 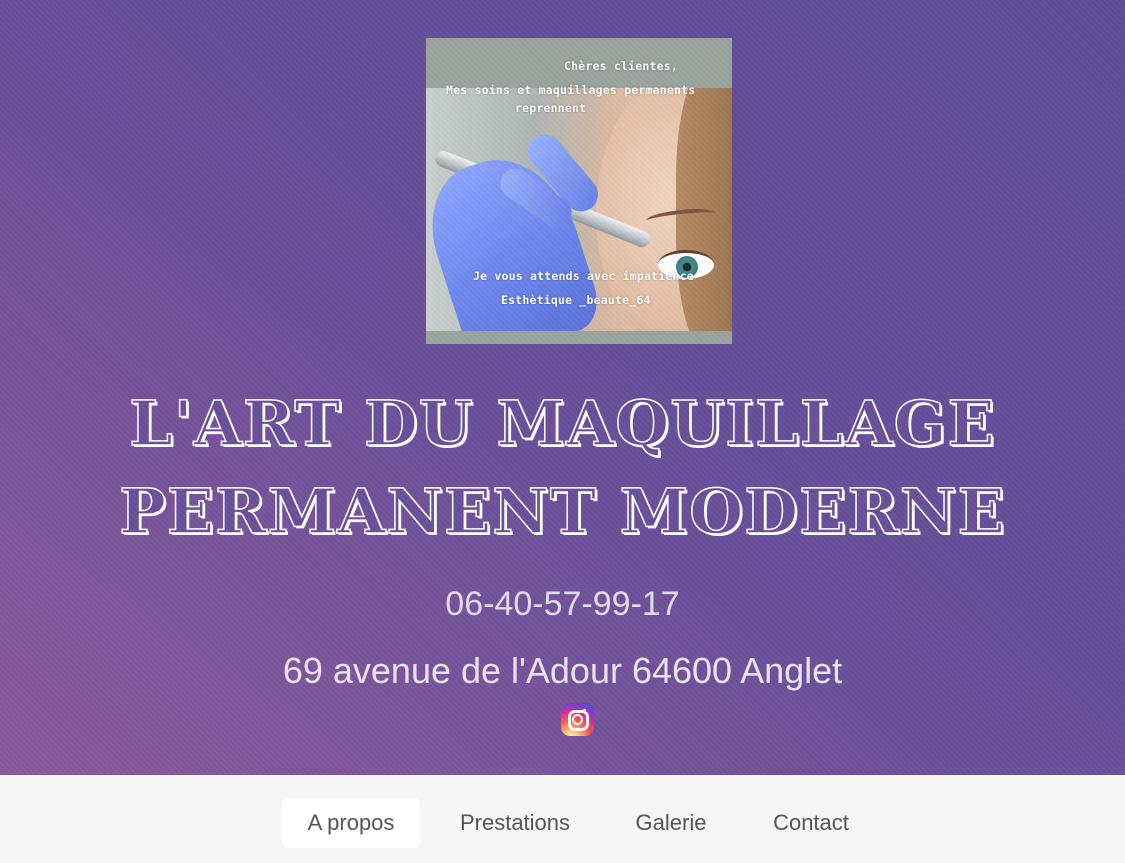 I want to click on photo-caption-line: Chères clientes,, so click(x=621, y=66).